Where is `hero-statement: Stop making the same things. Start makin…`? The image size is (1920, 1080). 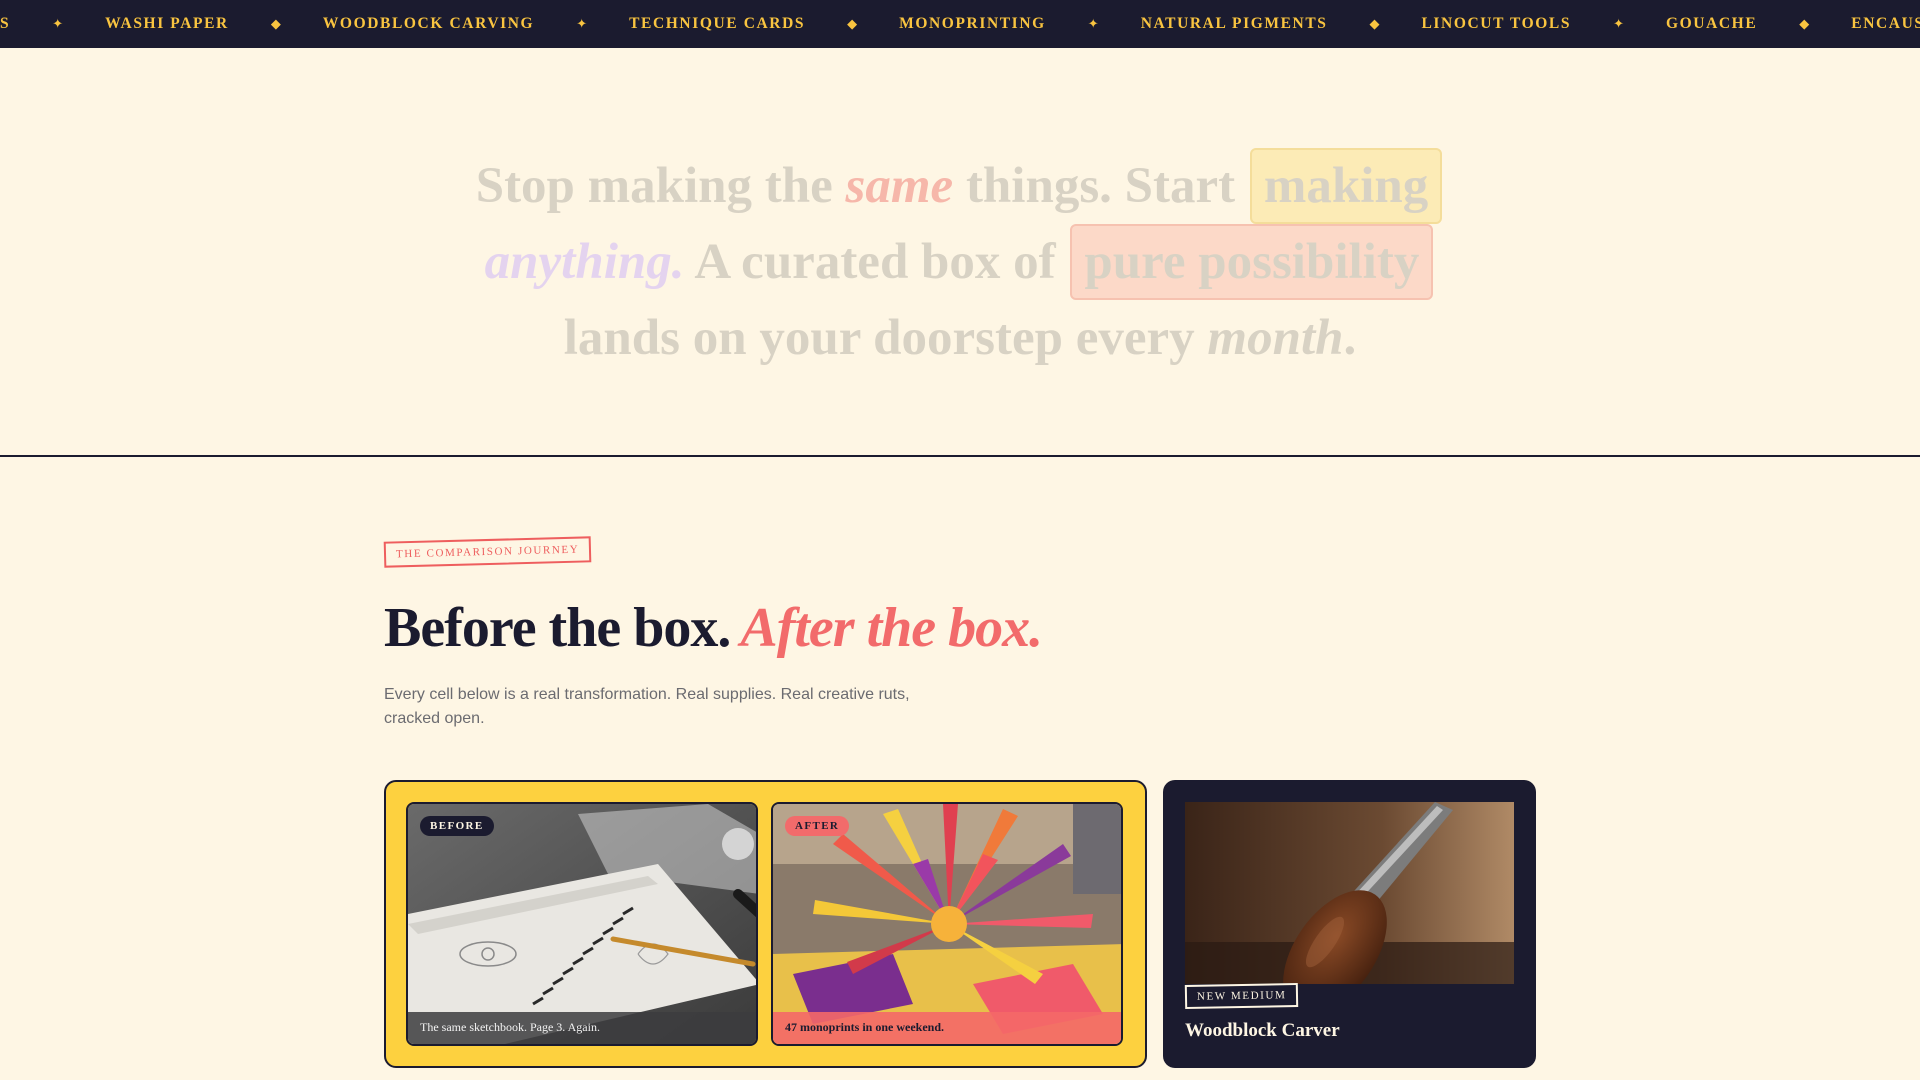 hero-statement: Stop making the same things. Start makin… is located at coordinates (960, 262).